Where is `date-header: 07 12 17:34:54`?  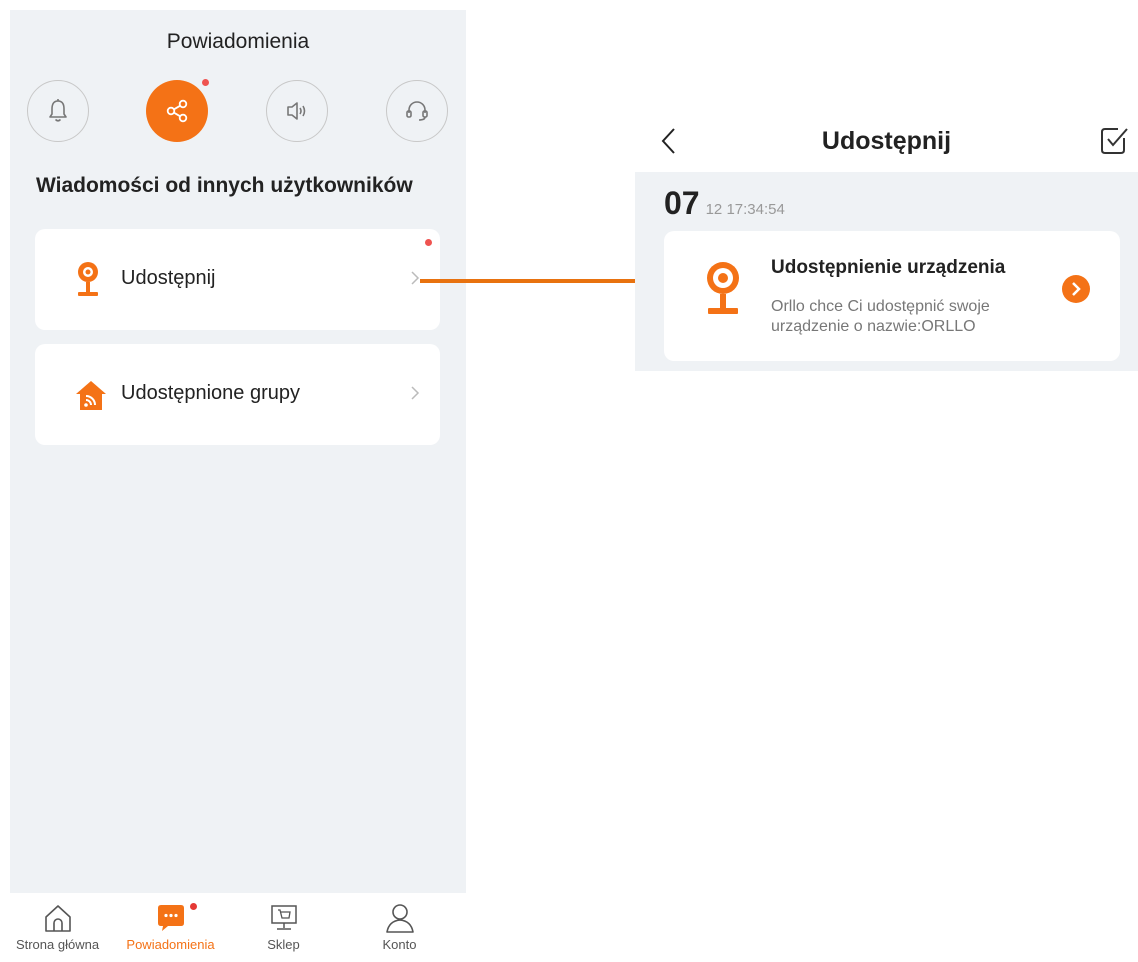 date-header: 07 12 17:34:54 is located at coordinates (724, 203).